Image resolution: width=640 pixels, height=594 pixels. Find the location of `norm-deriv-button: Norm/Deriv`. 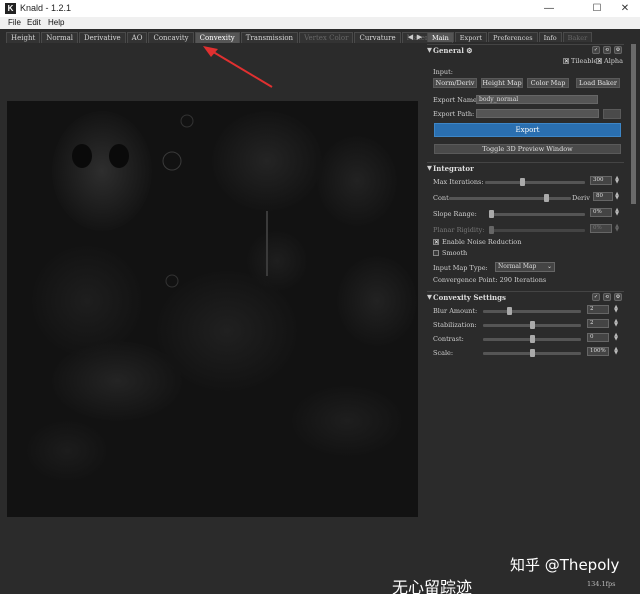

norm-deriv-button: Norm/Deriv is located at coordinates (455, 83).